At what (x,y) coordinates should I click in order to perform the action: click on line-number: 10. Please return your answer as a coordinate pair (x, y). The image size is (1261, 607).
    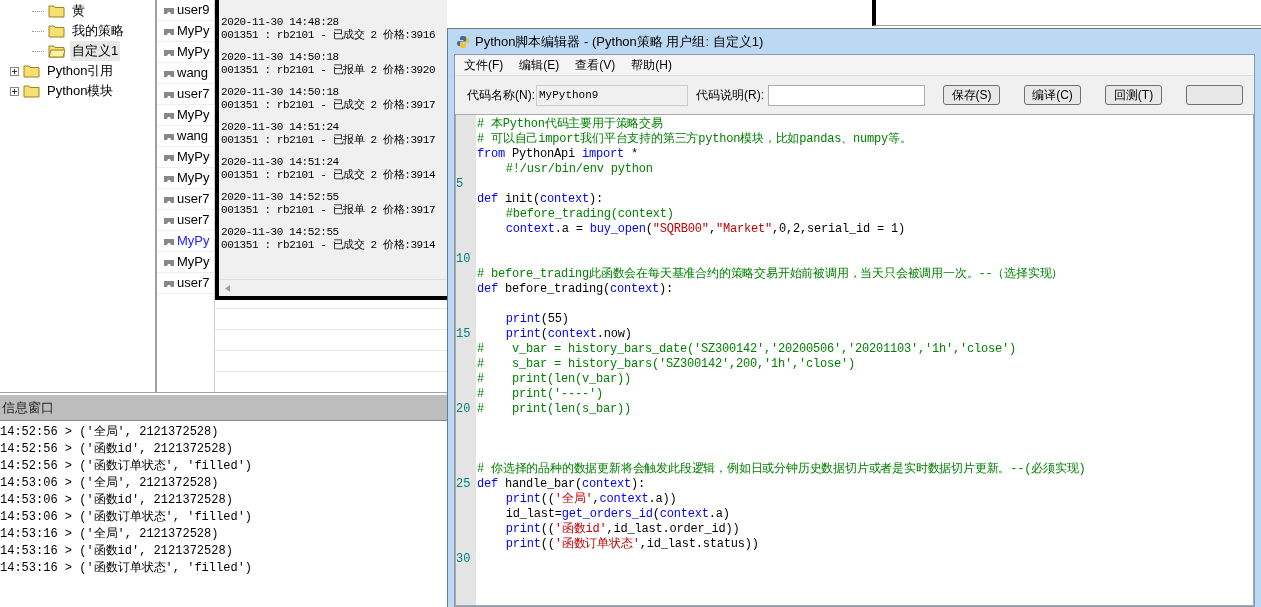
    Looking at the image, I should click on (463, 259).